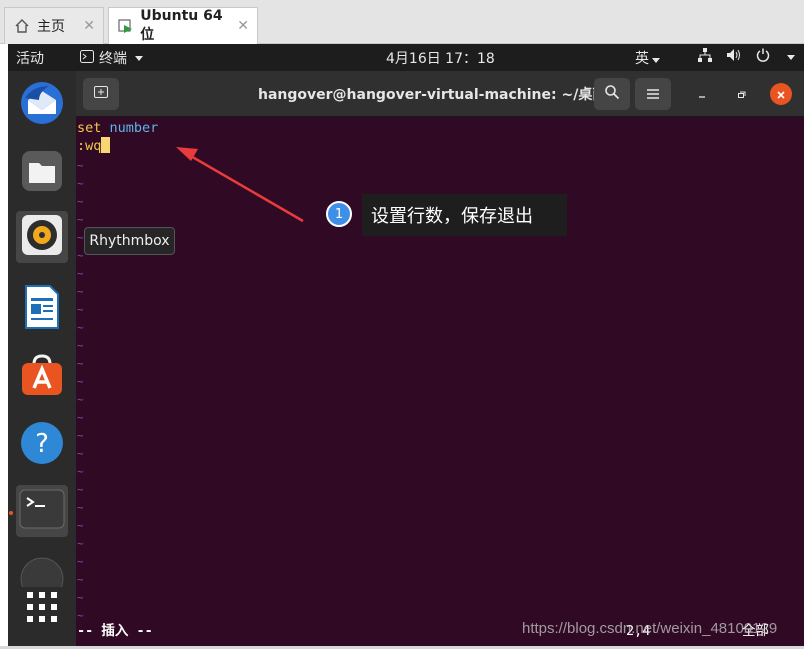 The width and height of the screenshot is (804, 649). What do you see at coordinates (106, 145) in the screenshot?
I see `text-cursor` at bounding box center [106, 145].